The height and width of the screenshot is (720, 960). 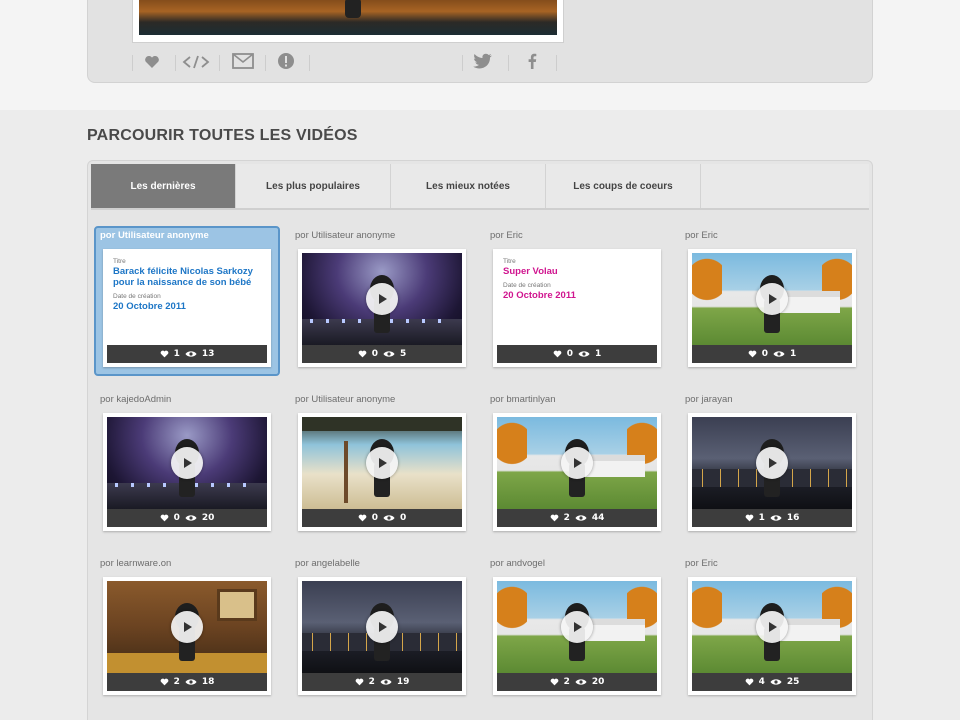 What do you see at coordinates (761, 682) in the screenshot?
I see `like-count: 4` at bounding box center [761, 682].